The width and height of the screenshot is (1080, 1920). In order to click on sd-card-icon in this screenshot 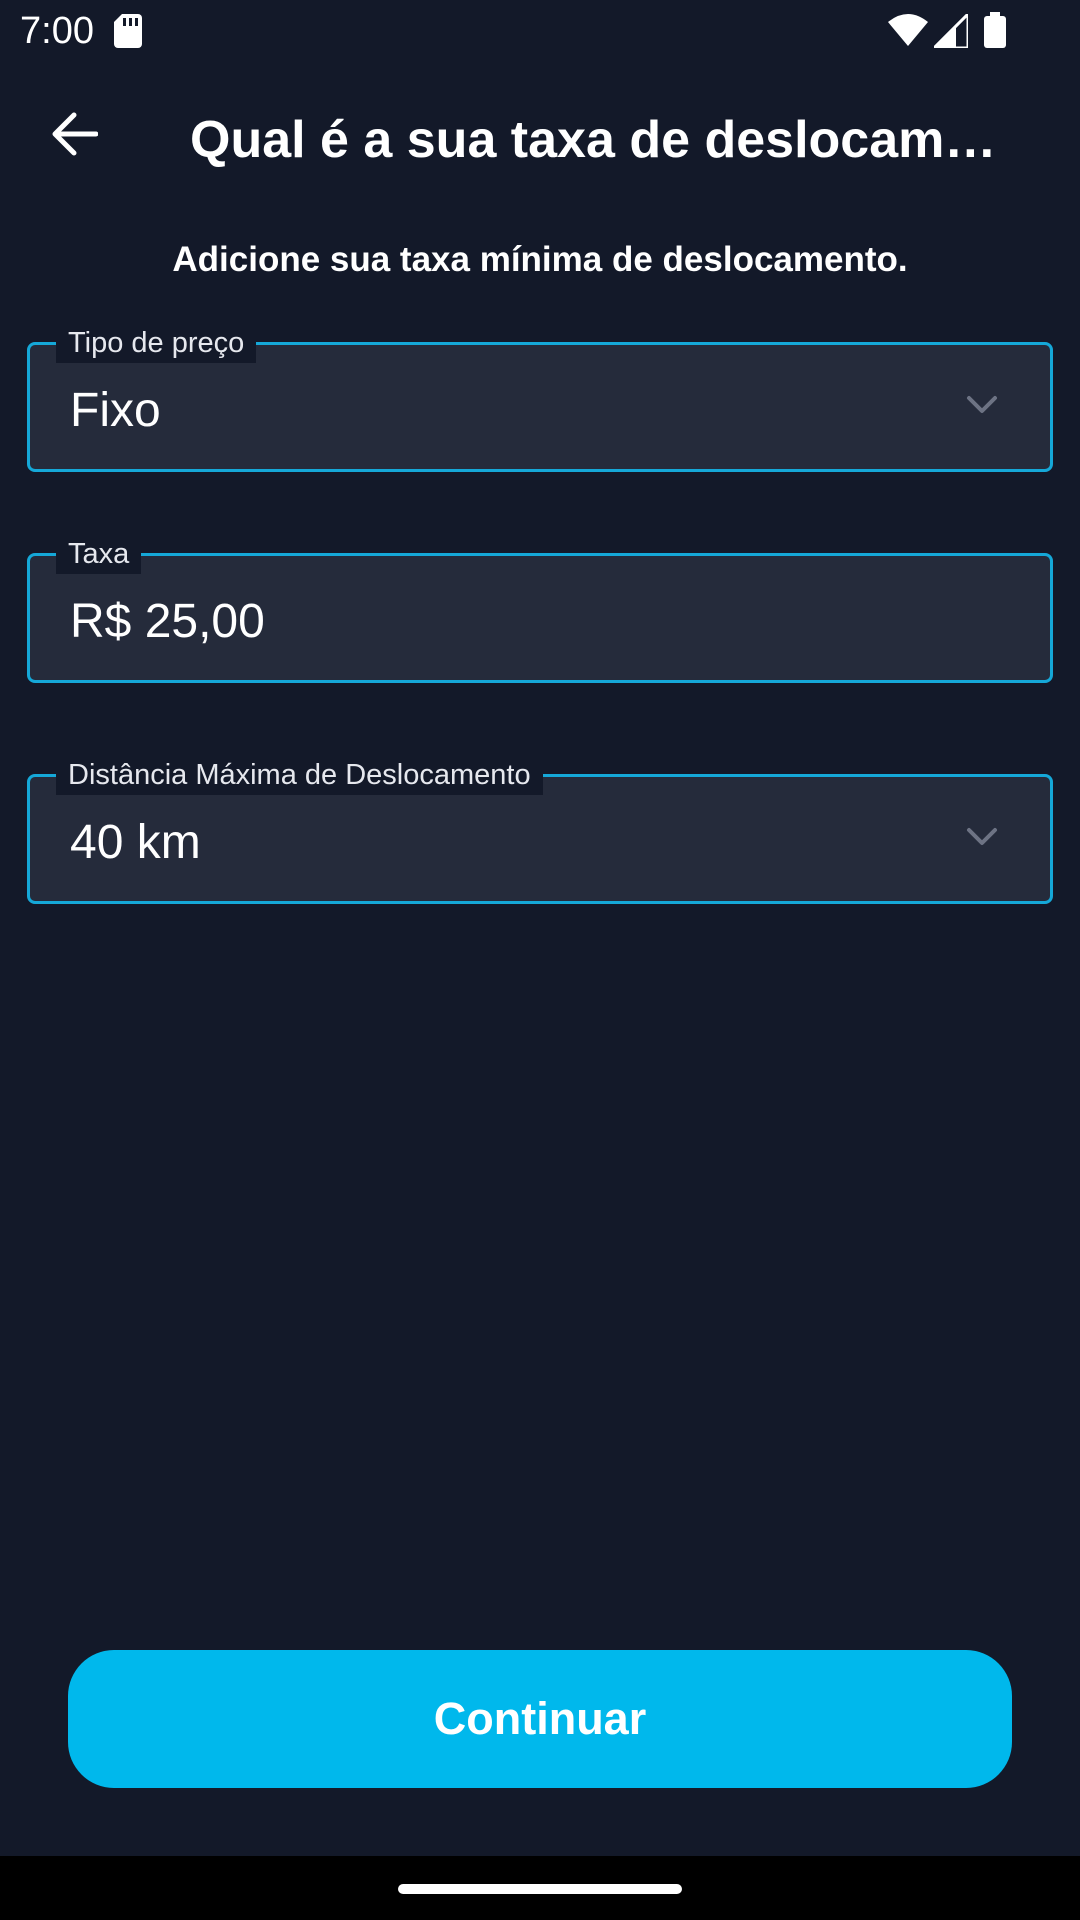, I will do `click(128, 33)`.